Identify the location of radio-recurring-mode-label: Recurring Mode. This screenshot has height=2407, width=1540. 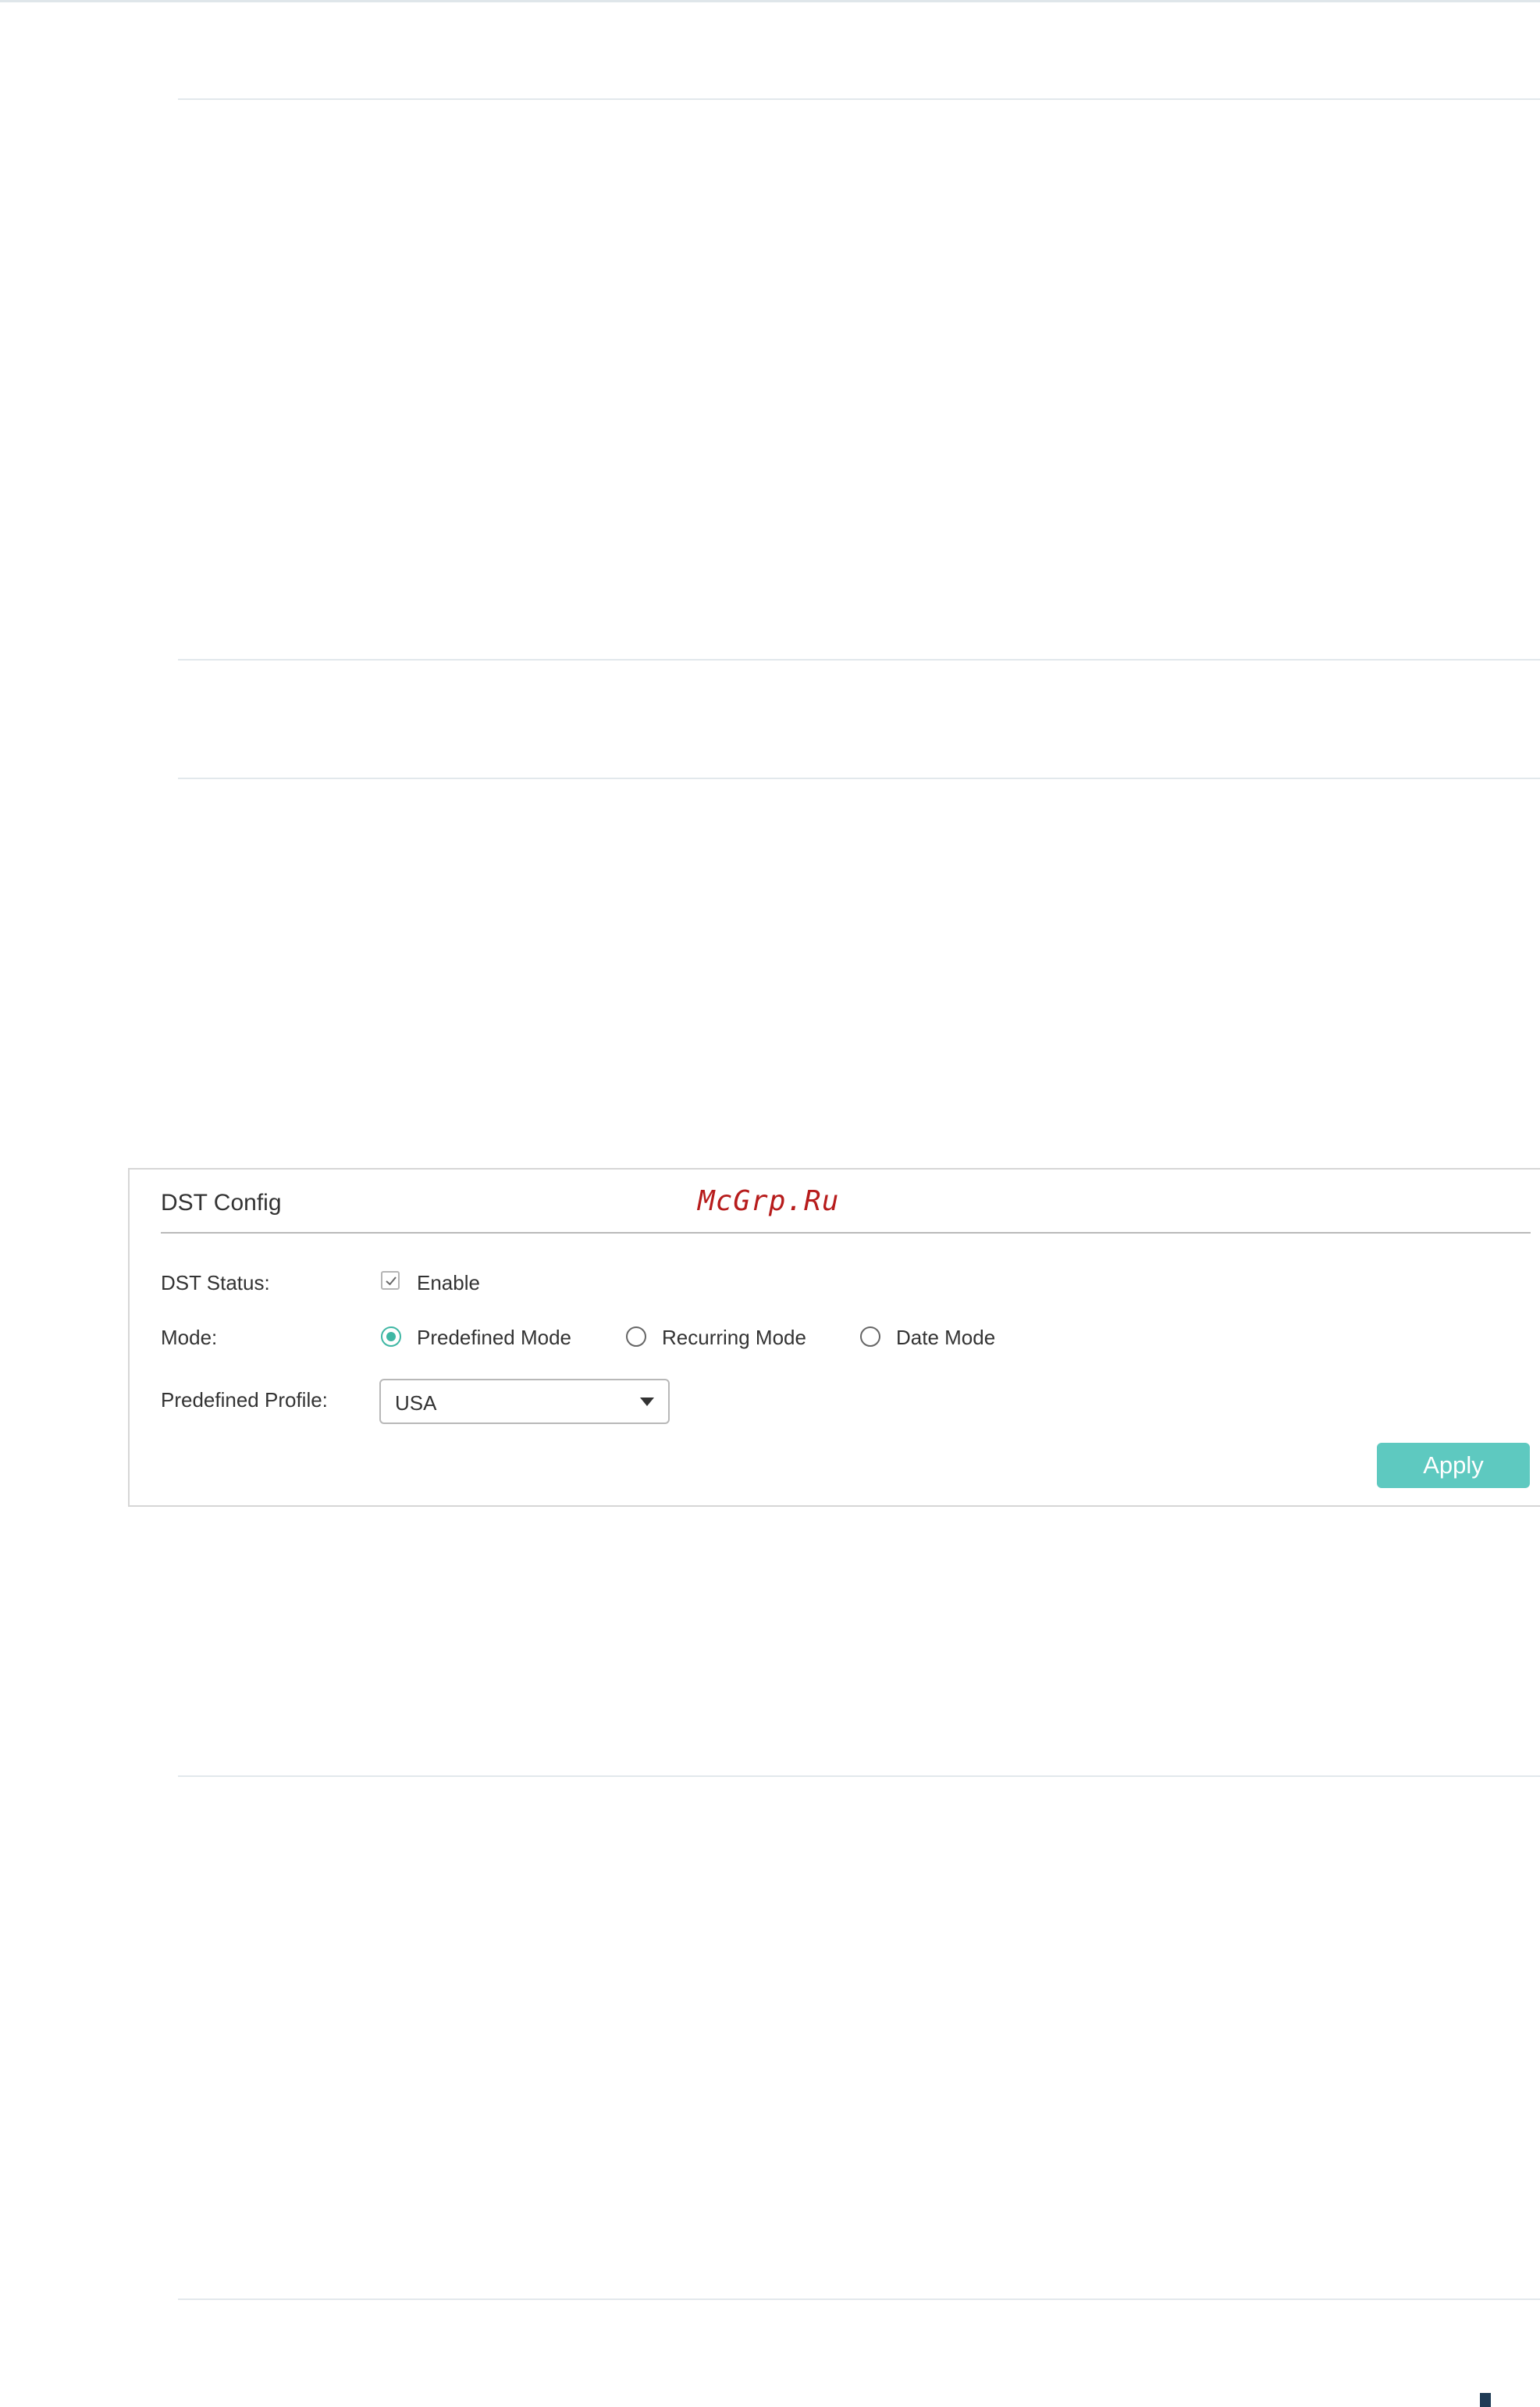
(734, 1338).